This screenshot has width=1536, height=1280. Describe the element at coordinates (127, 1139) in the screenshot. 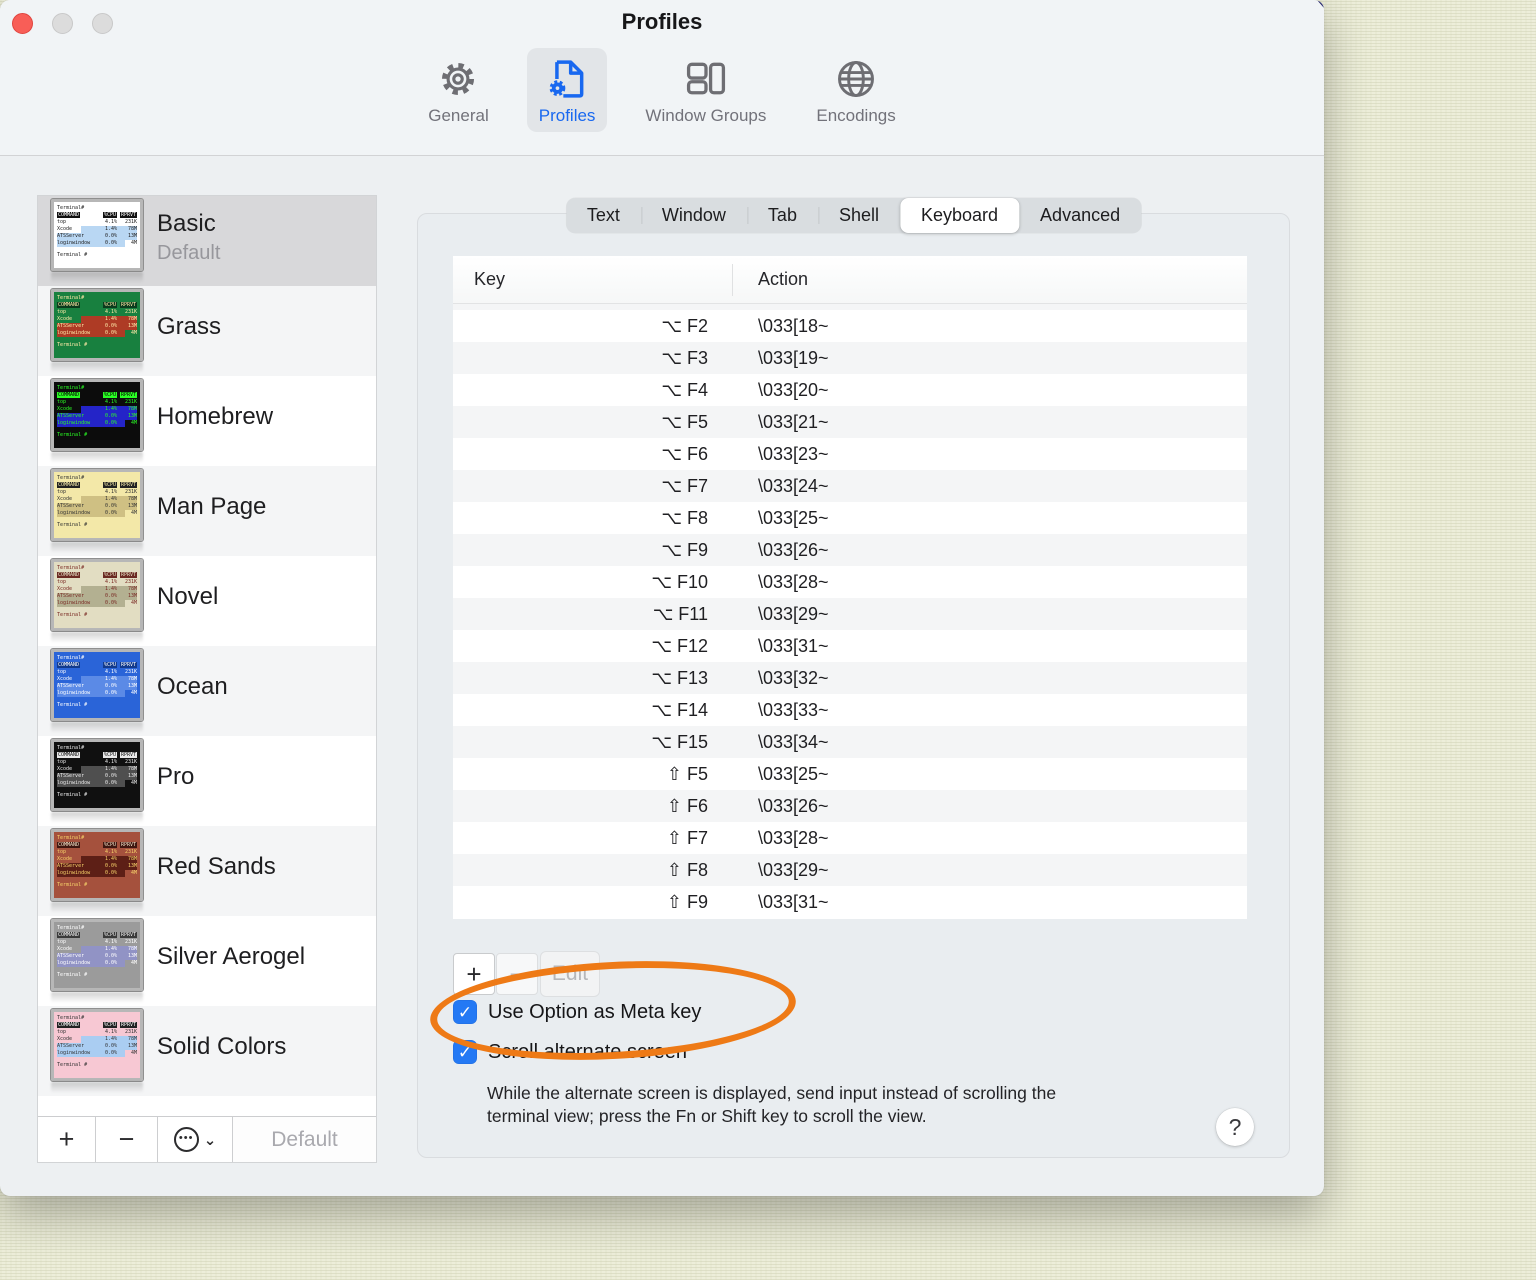

I see `remove-profile-button: −` at that location.